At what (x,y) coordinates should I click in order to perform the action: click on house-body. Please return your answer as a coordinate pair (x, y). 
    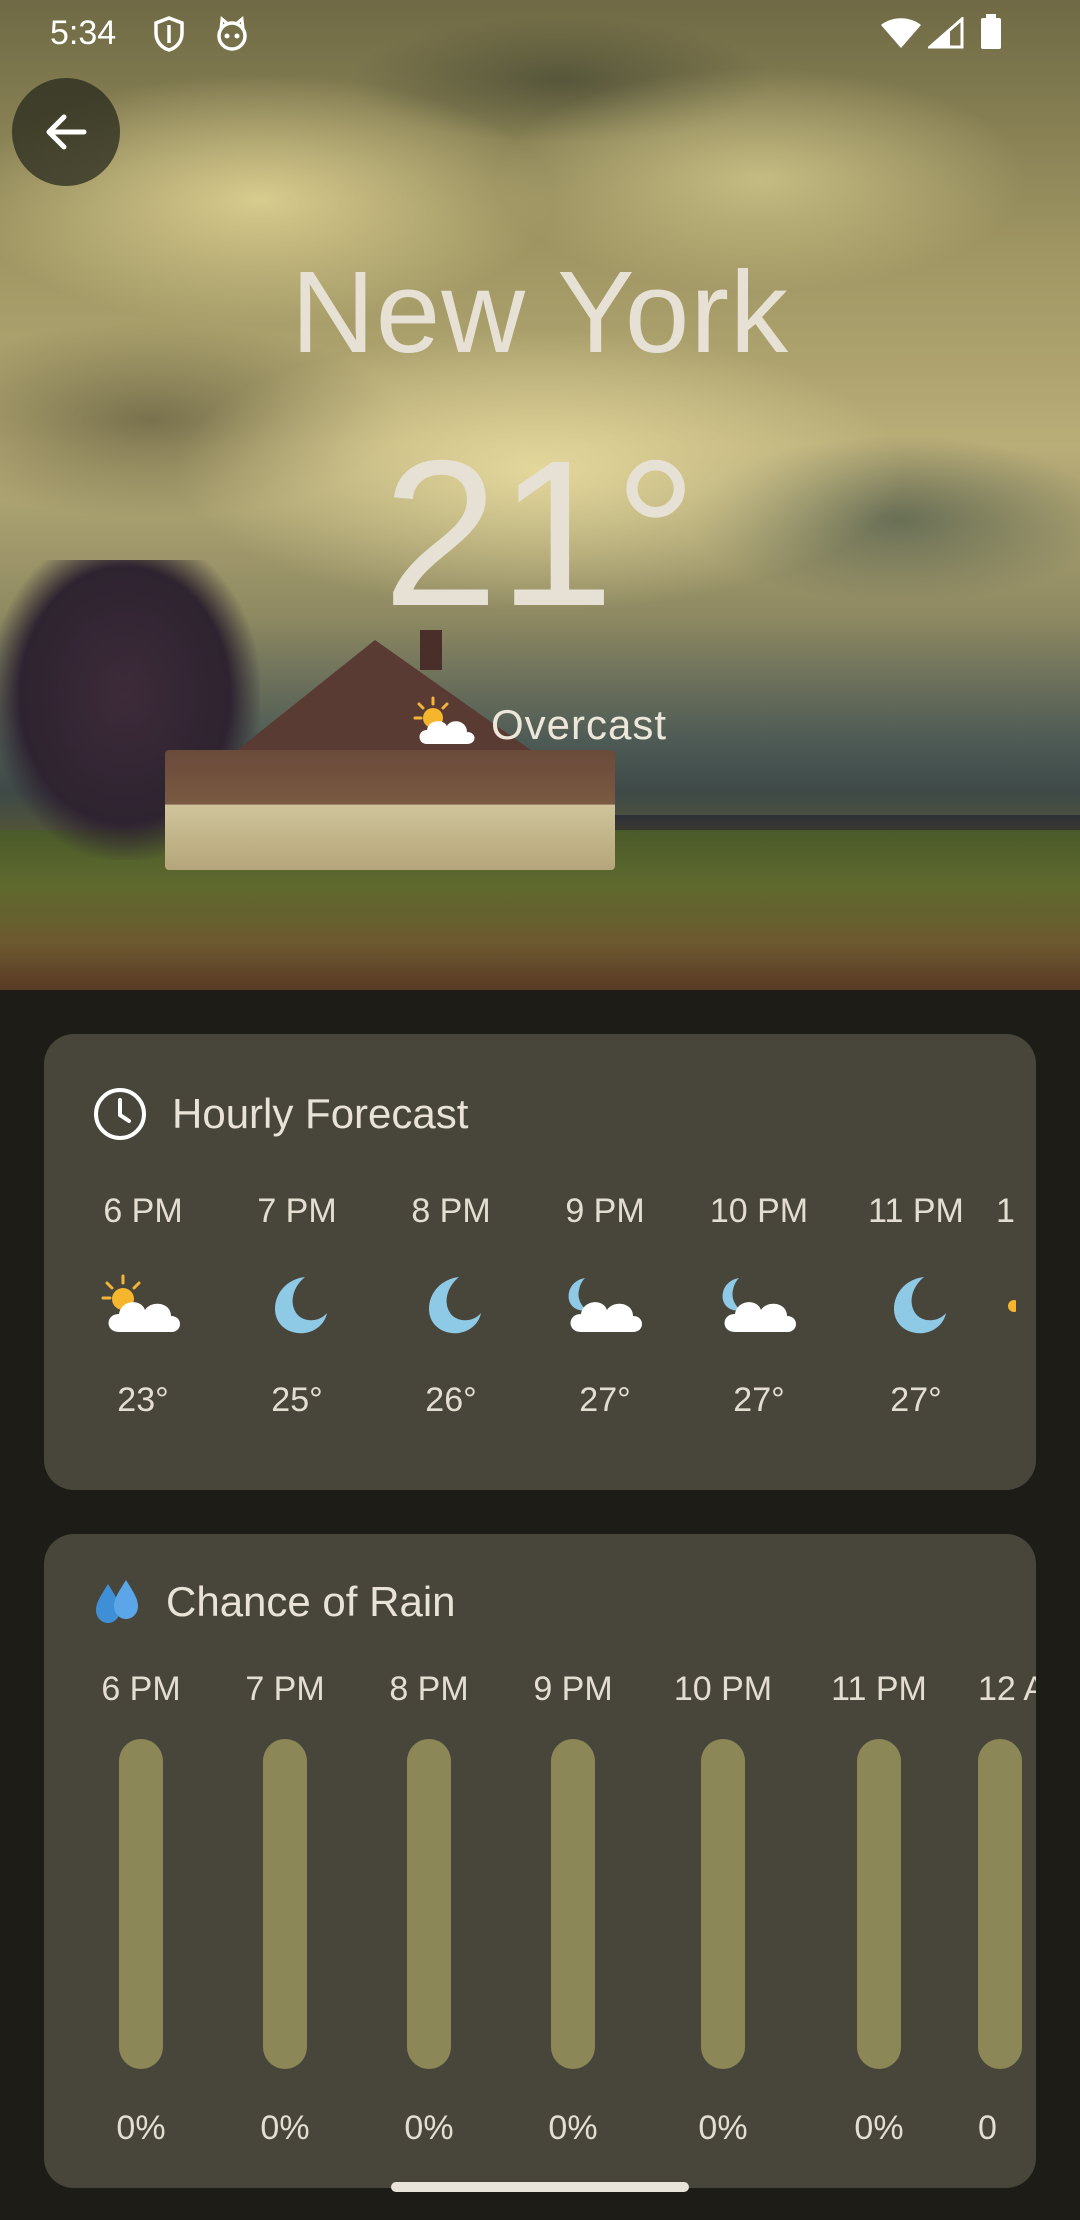
    Looking at the image, I should click on (390, 810).